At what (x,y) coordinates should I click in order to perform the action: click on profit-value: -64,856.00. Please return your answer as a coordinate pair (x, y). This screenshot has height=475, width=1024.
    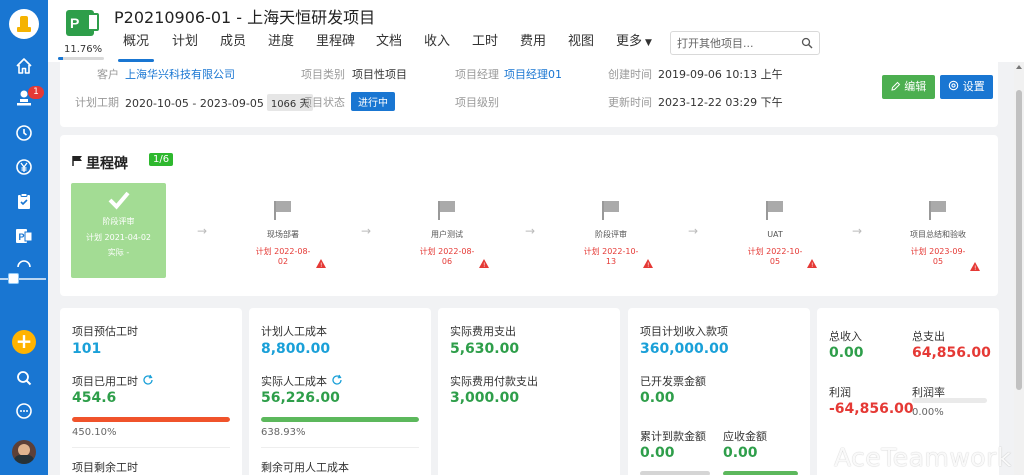
    Looking at the image, I should click on (871, 409).